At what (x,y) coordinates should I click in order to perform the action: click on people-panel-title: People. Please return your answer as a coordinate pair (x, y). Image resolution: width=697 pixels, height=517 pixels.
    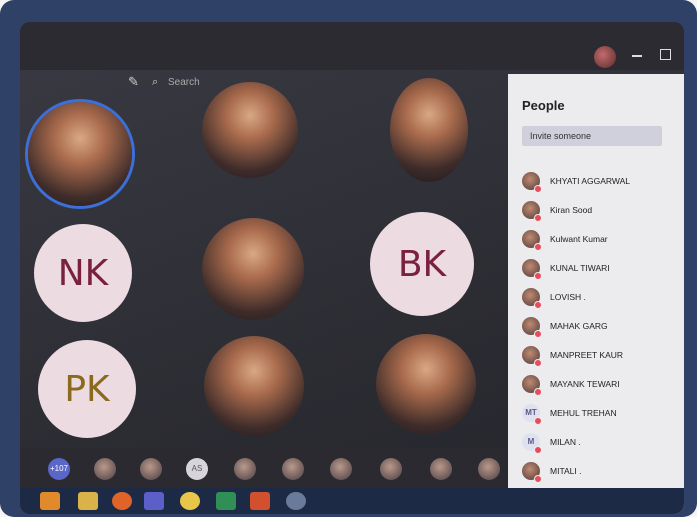
    Looking at the image, I should click on (543, 105).